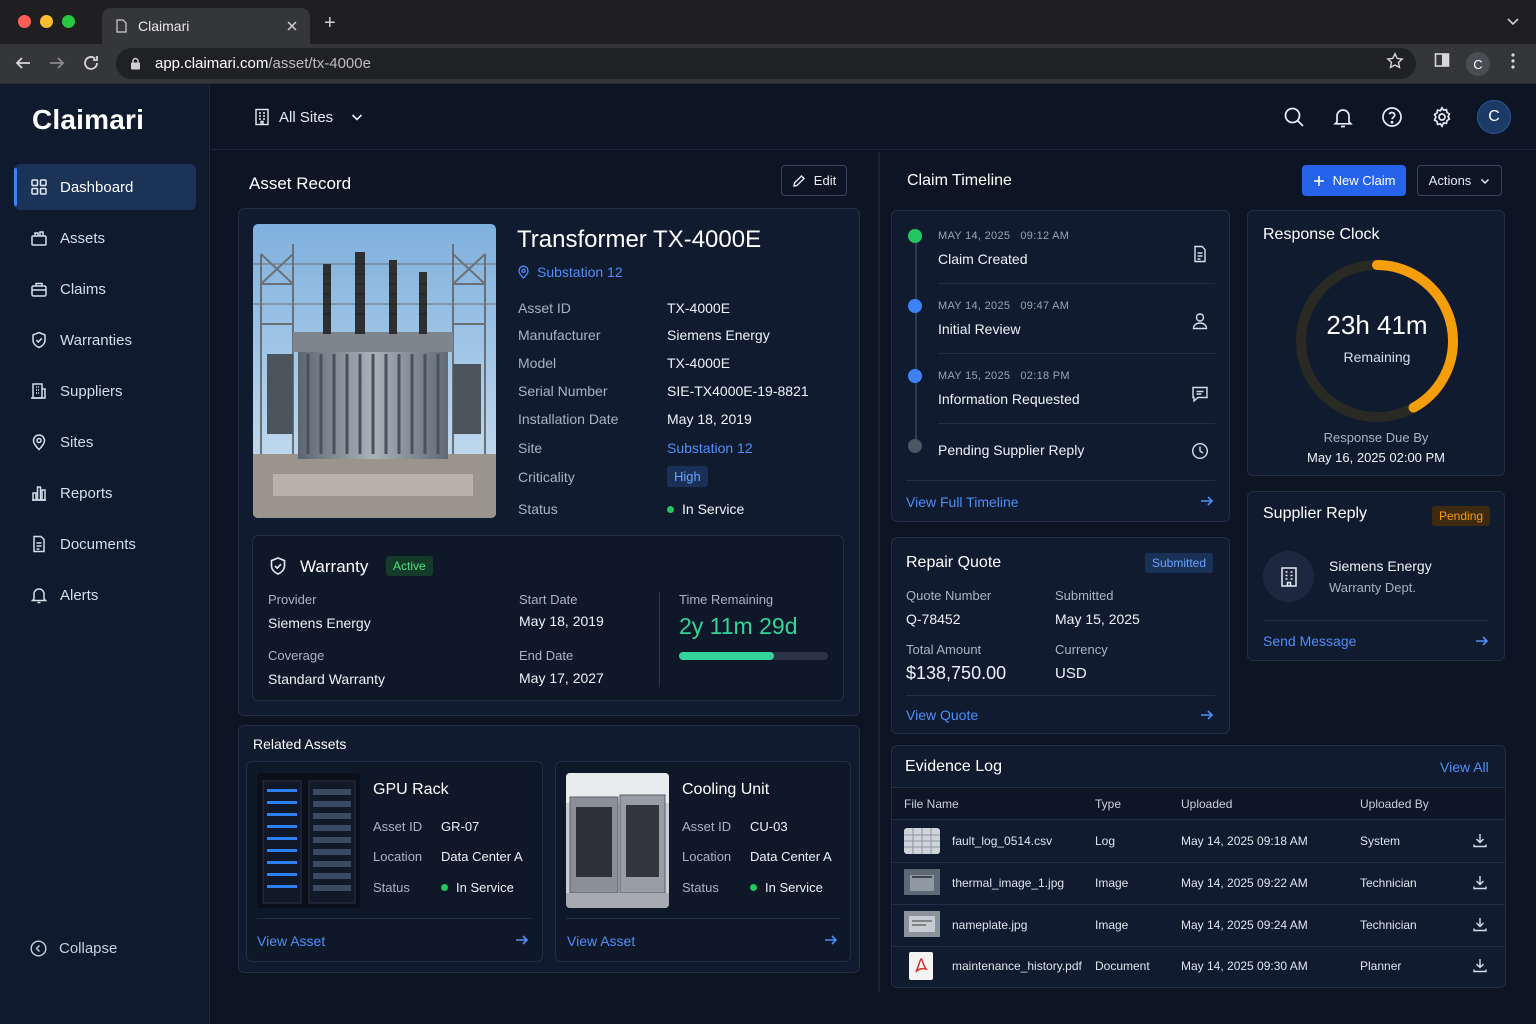  I want to click on top-bar: All Sites C, so click(873, 117).